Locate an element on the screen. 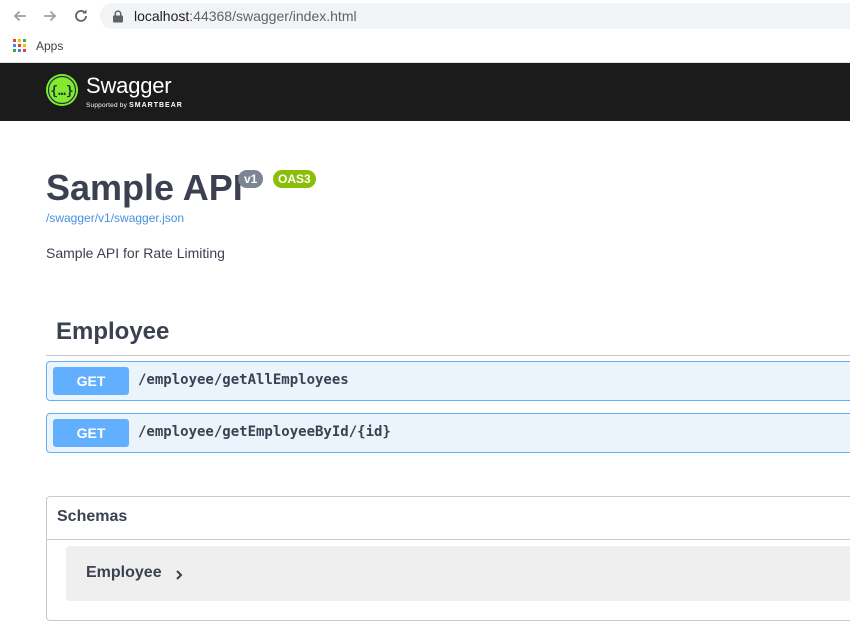 Image resolution: width=850 pixels, height=643 pixels. schemas-title: Schemas is located at coordinates (92, 517).